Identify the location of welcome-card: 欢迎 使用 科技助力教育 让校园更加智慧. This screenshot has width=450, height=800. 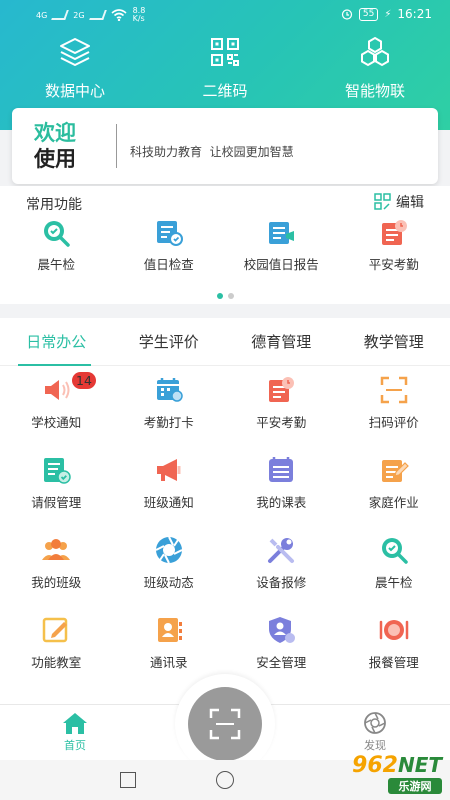
(225, 146).